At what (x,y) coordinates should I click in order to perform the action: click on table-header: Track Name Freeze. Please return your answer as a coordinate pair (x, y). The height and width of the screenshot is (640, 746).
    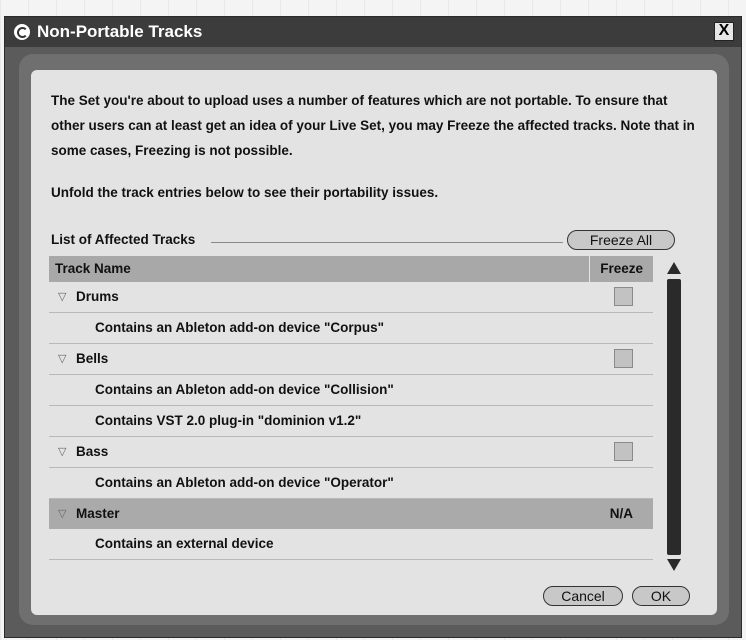
    Looking at the image, I should click on (351, 269).